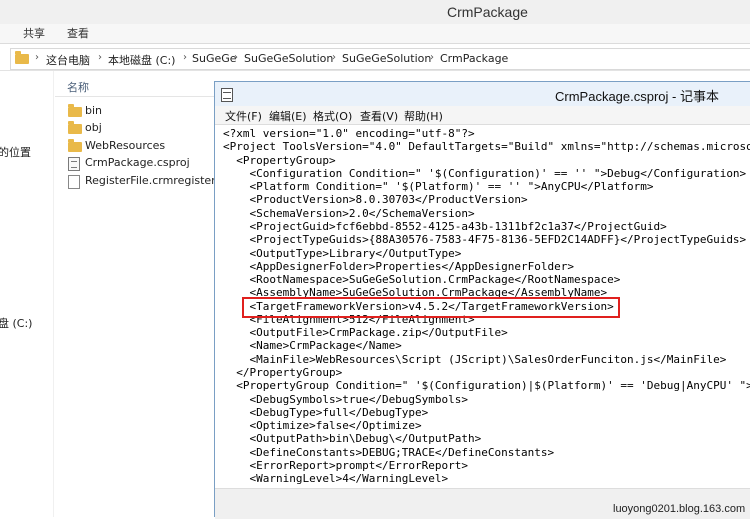 This screenshot has width=750, height=519. Describe the element at coordinates (365, 333) in the screenshot. I see `text-line: <OutputFile>CrmPackage.zip</OutputFile>` at that location.